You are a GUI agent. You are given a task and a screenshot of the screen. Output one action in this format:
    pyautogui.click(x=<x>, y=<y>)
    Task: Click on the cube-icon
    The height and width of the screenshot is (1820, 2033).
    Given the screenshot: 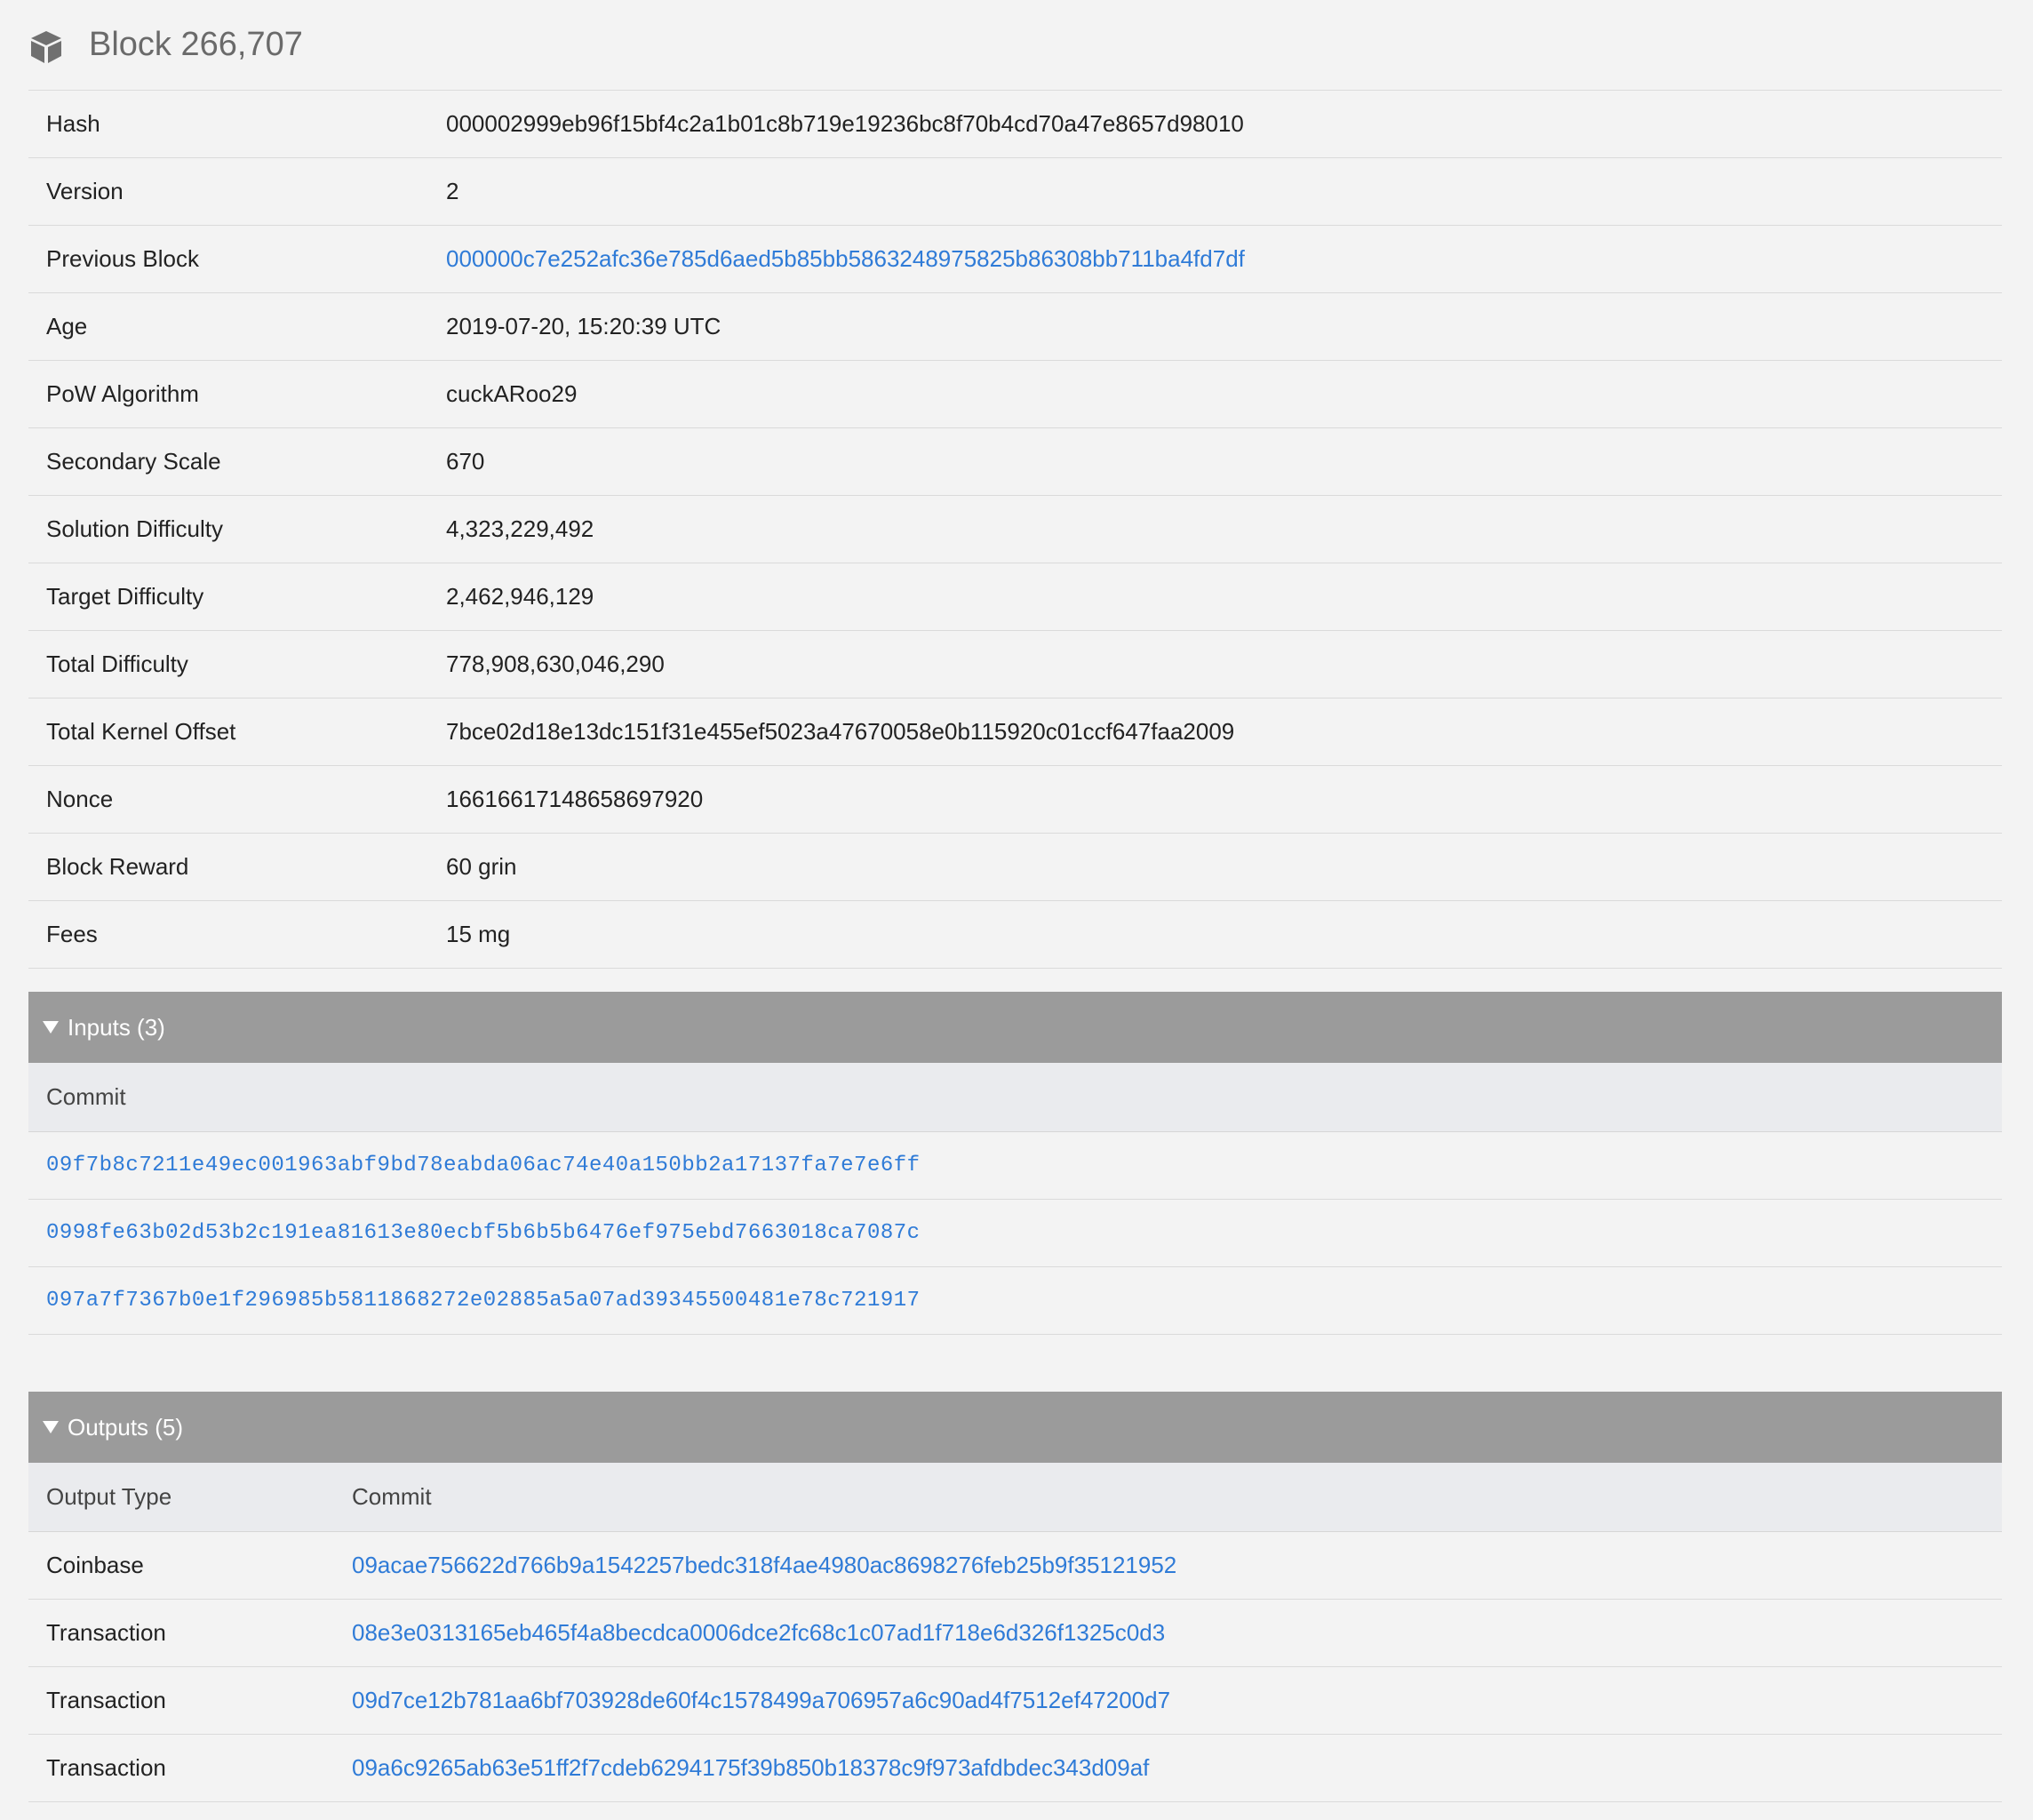 What is the action you would take?
    pyautogui.click(x=46, y=46)
    